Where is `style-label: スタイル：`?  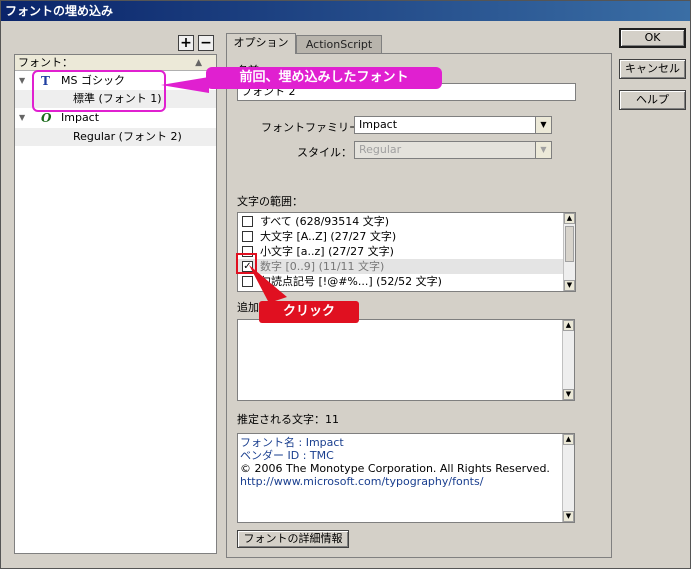 style-label: スタイル： is located at coordinates (324, 152).